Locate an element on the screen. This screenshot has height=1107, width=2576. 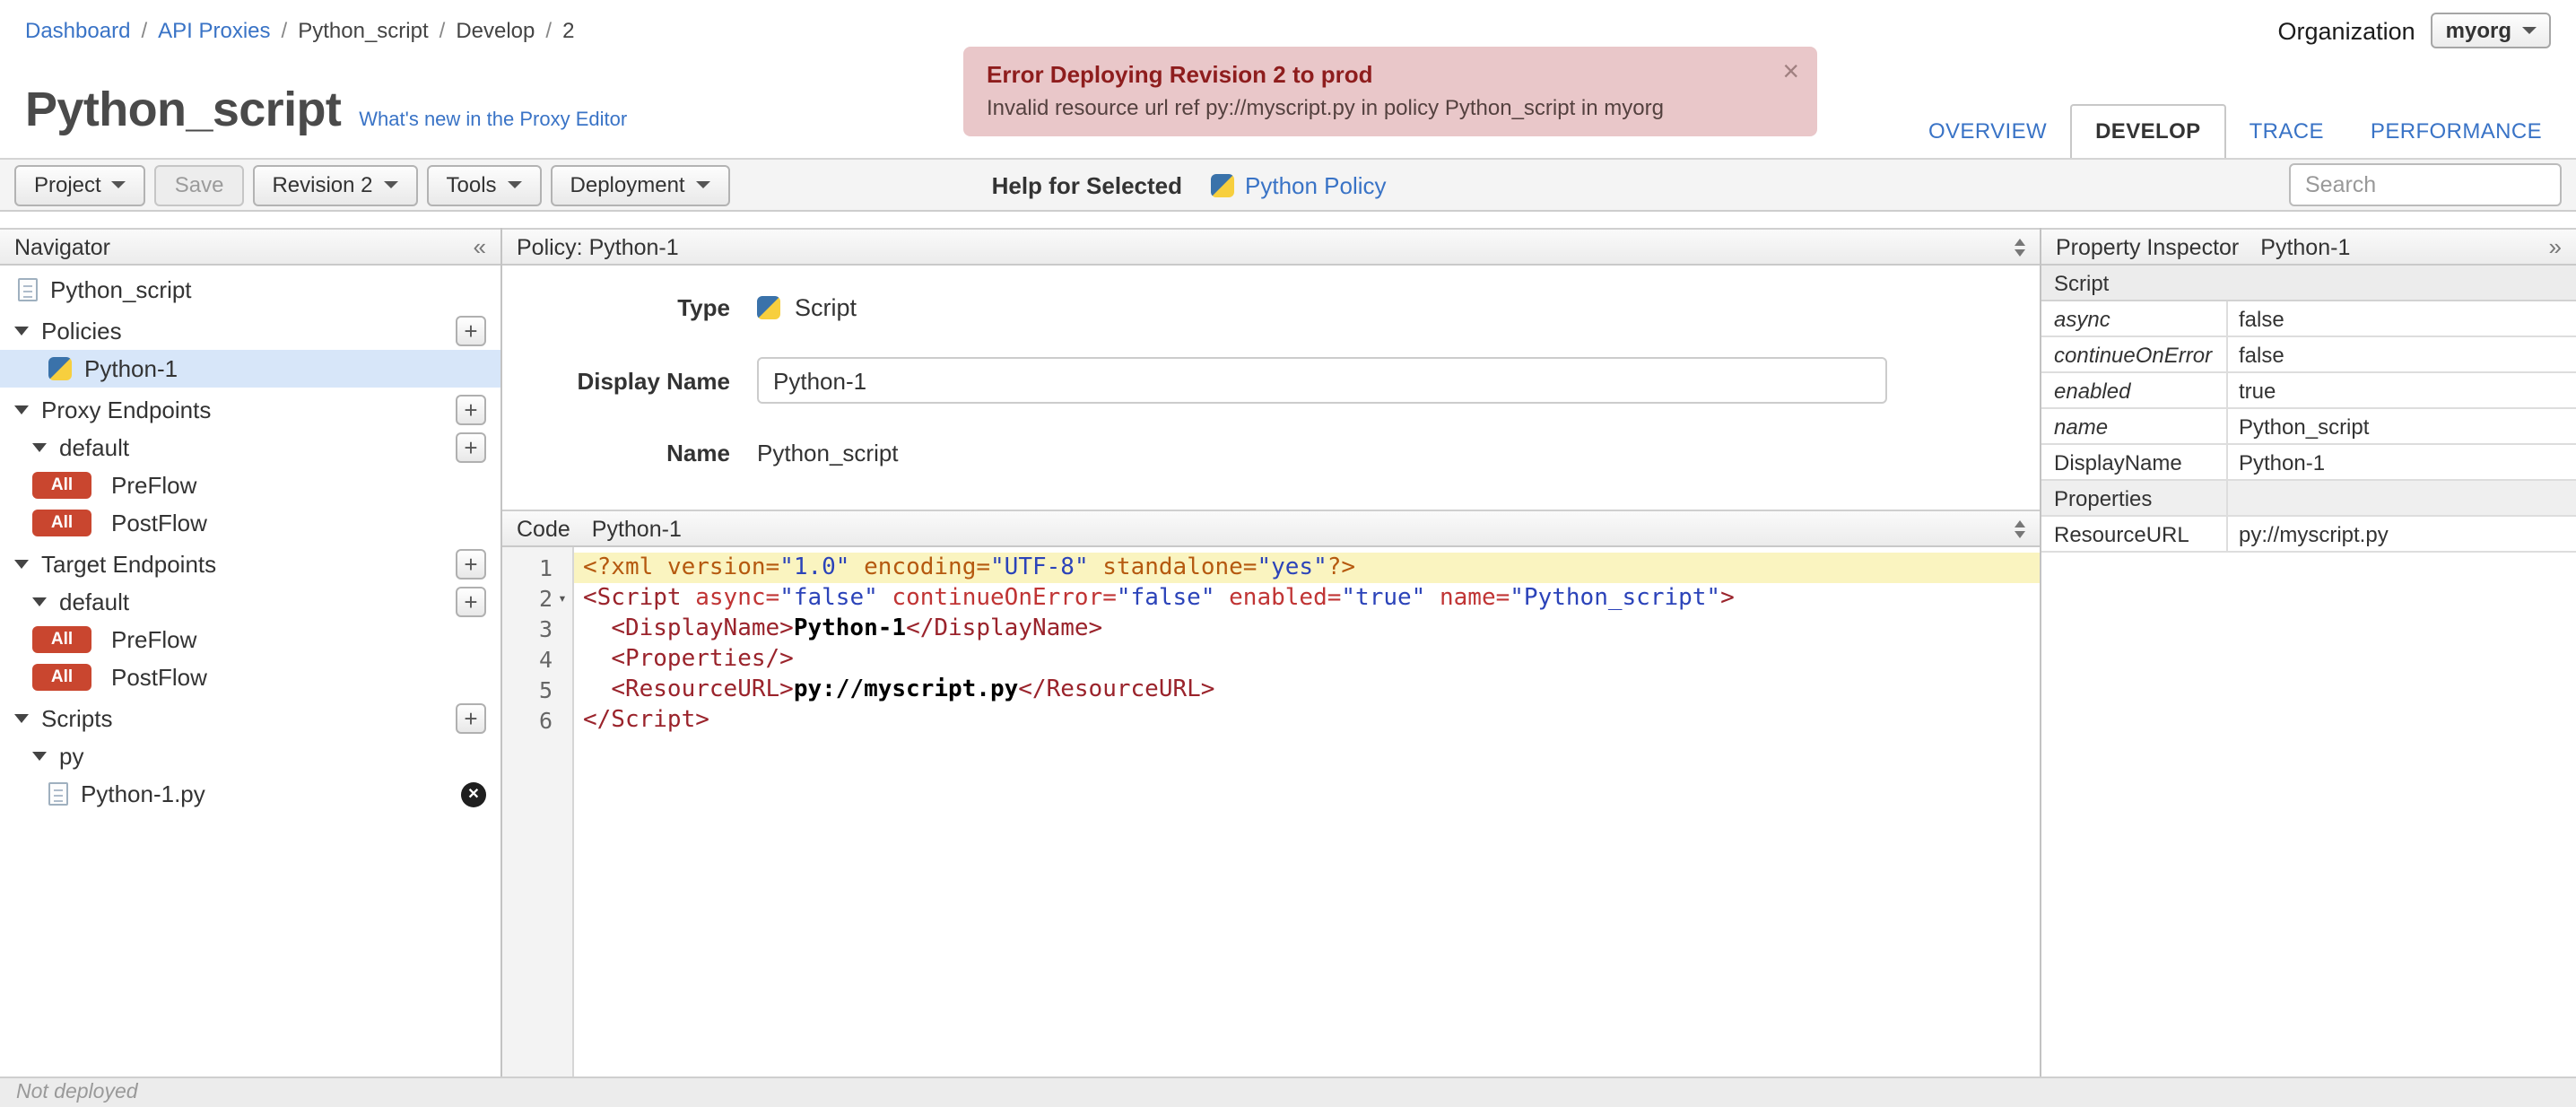
nav-section-proxy-endpoints: Proxy Endpoints + is located at coordinates (250, 410).